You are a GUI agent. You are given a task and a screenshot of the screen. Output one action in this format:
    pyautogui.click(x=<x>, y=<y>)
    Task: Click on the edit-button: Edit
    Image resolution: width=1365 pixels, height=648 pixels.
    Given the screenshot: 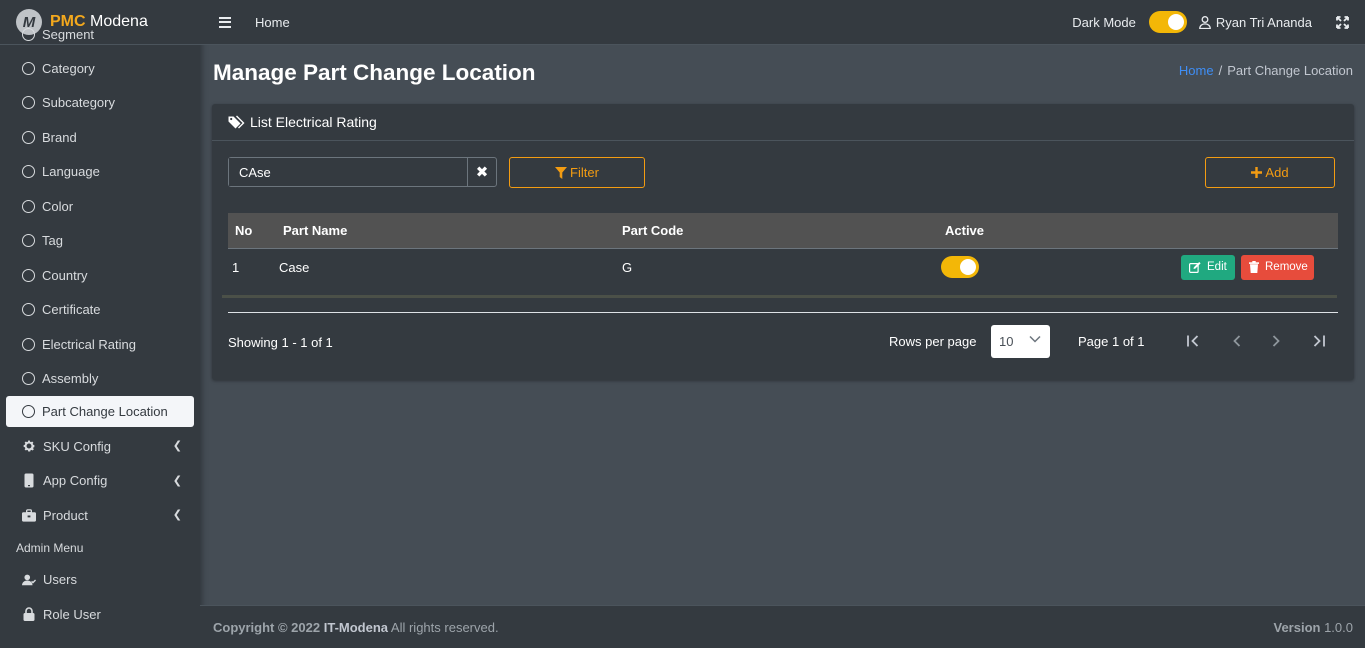 What is the action you would take?
    pyautogui.click(x=1208, y=267)
    